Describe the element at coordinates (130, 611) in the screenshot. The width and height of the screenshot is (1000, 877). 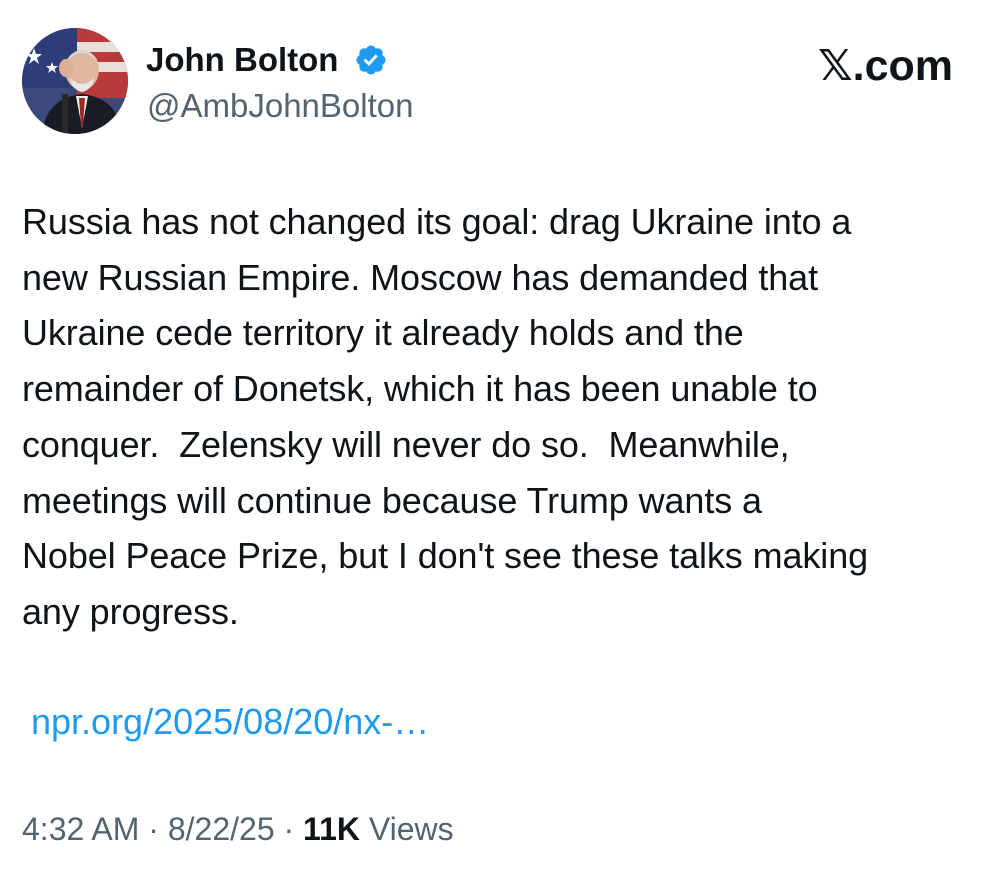
I see `tweet-text-line: any progress.` at that location.